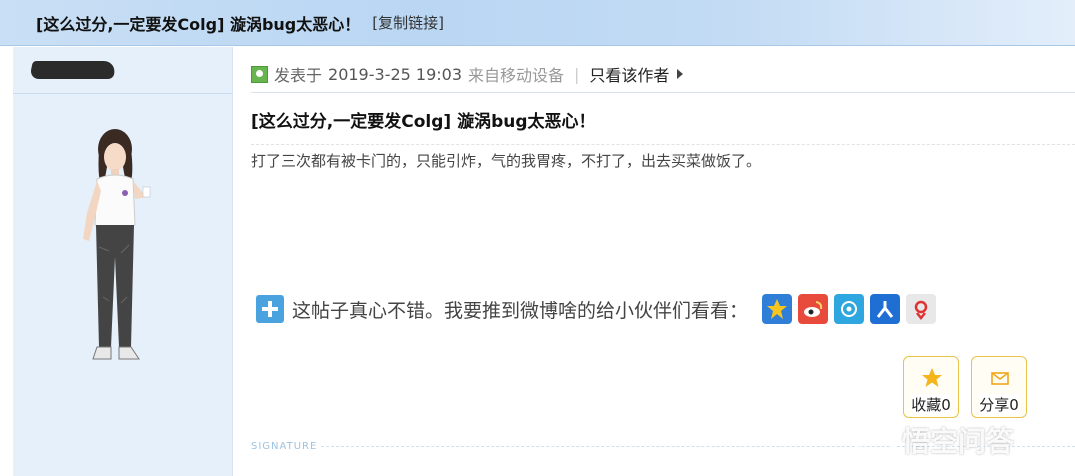 The height and width of the screenshot is (476, 1075). What do you see at coordinates (885, 309) in the screenshot?
I see `renren-icon` at bounding box center [885, 309].